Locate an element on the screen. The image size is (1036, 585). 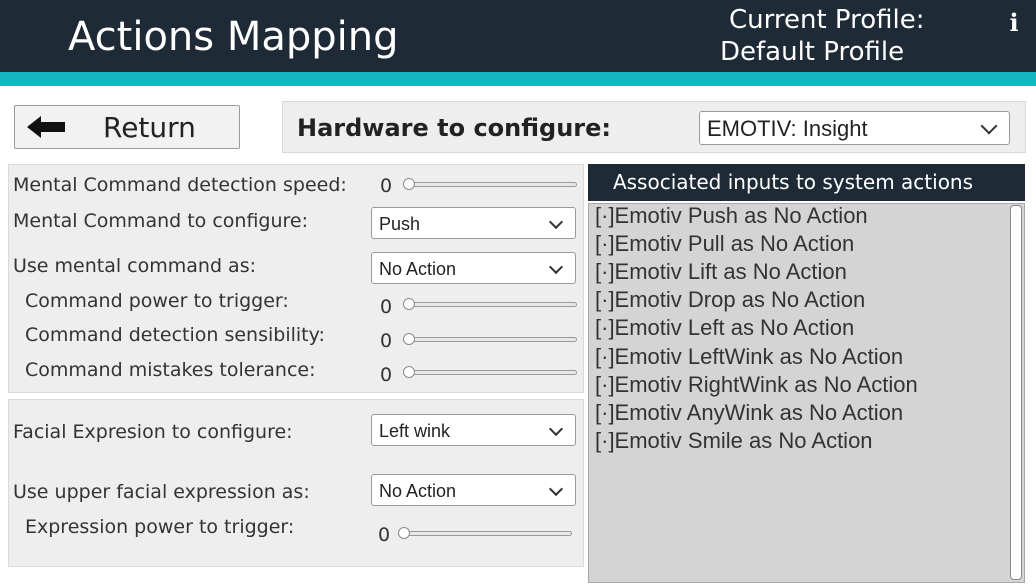
expression-power-label: Expression power to trigger: is located at coordinates (160, 527).